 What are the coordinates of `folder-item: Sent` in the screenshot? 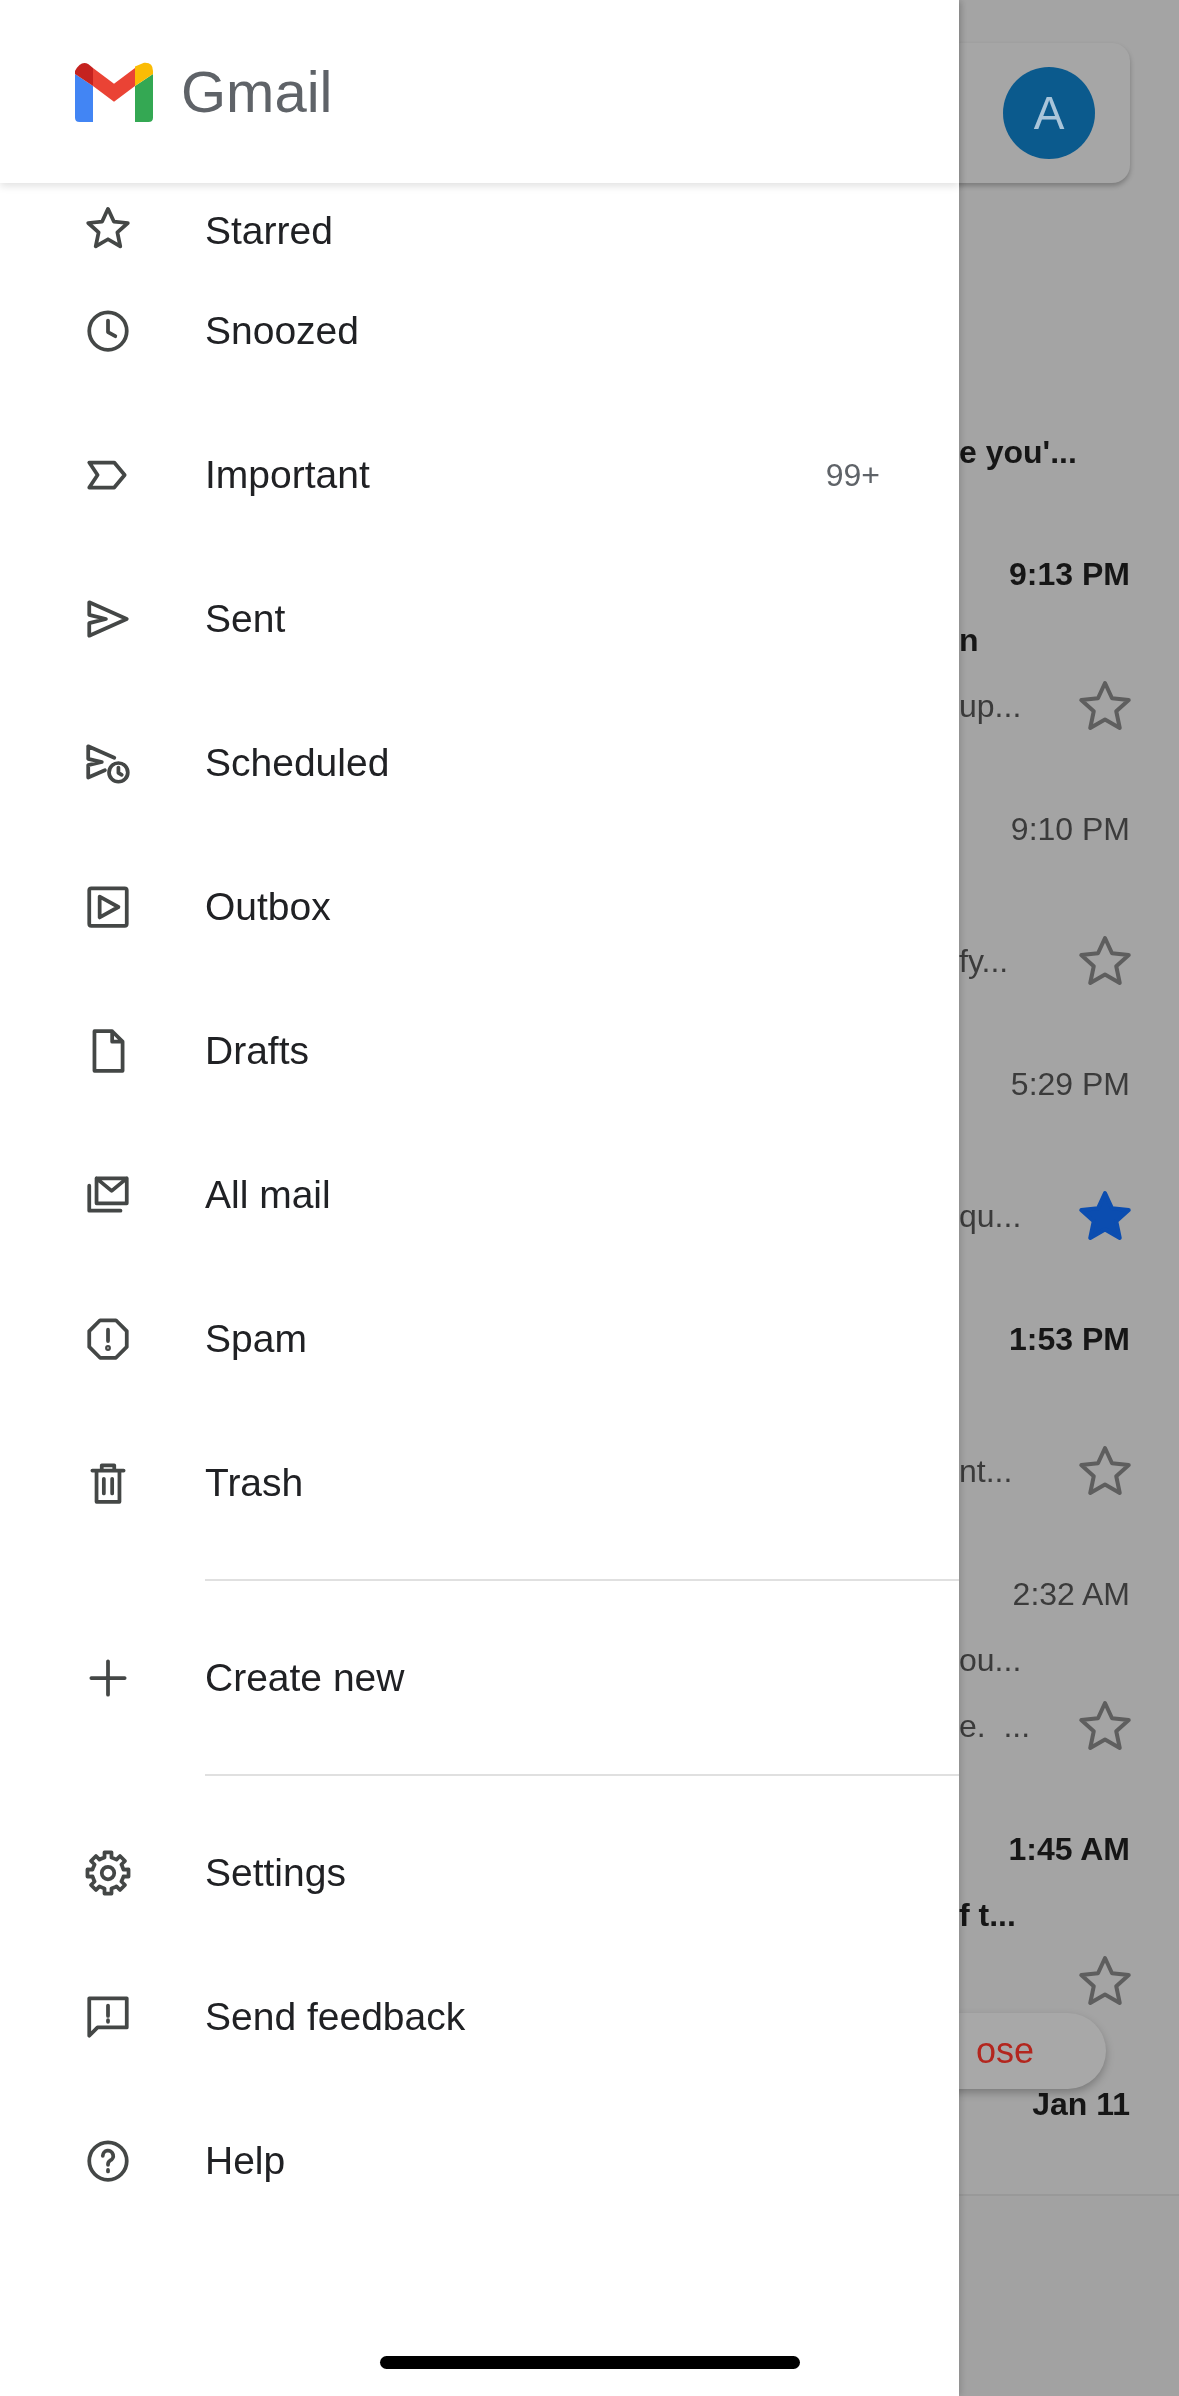 It's located at (479, 619).